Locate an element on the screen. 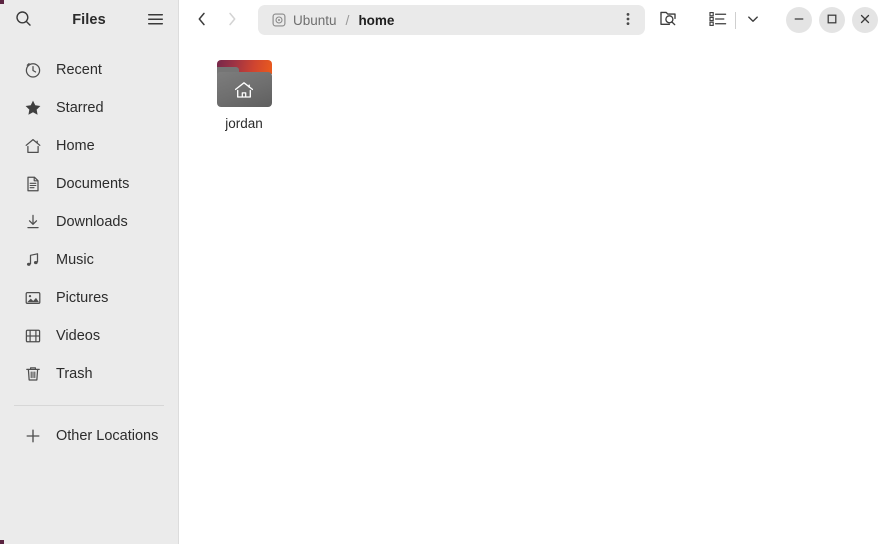 The width and height of the screenshot is (887, 544). sidebar-item-other-locations: Other Locations is located at coordinates (89, 436).